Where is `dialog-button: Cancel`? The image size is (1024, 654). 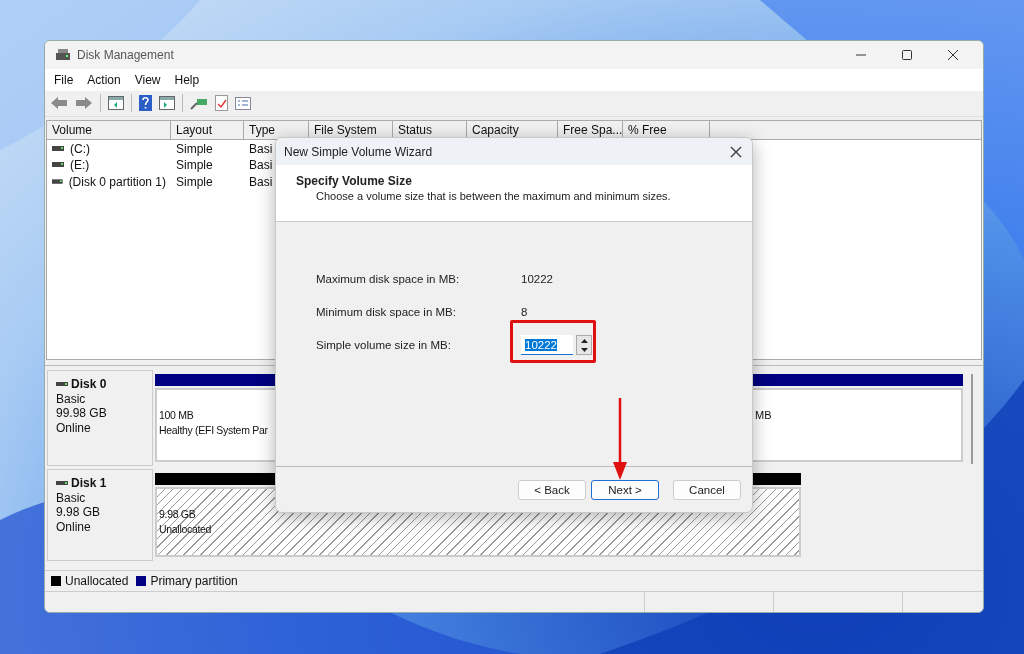 dialog-button: Cancel is located at coordinates (707, 489).